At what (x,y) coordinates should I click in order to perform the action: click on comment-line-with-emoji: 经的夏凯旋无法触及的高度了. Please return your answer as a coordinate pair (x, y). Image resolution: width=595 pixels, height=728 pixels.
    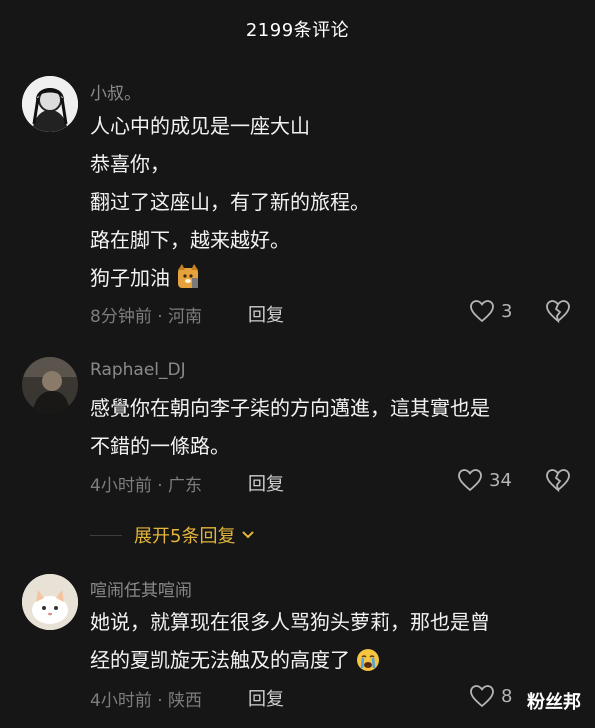
    Looking at the image, I should click on (330, 662).